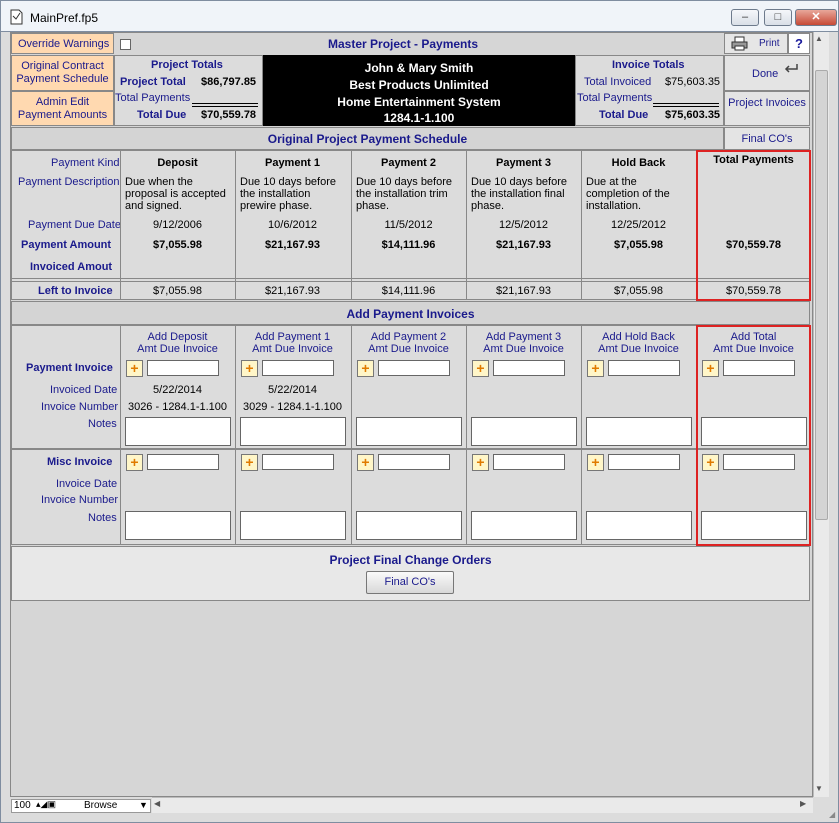 This screenshot has width=839, height=823. I want to click on amt-due-header-1: Amt Due Invoice, so click(292, 349).